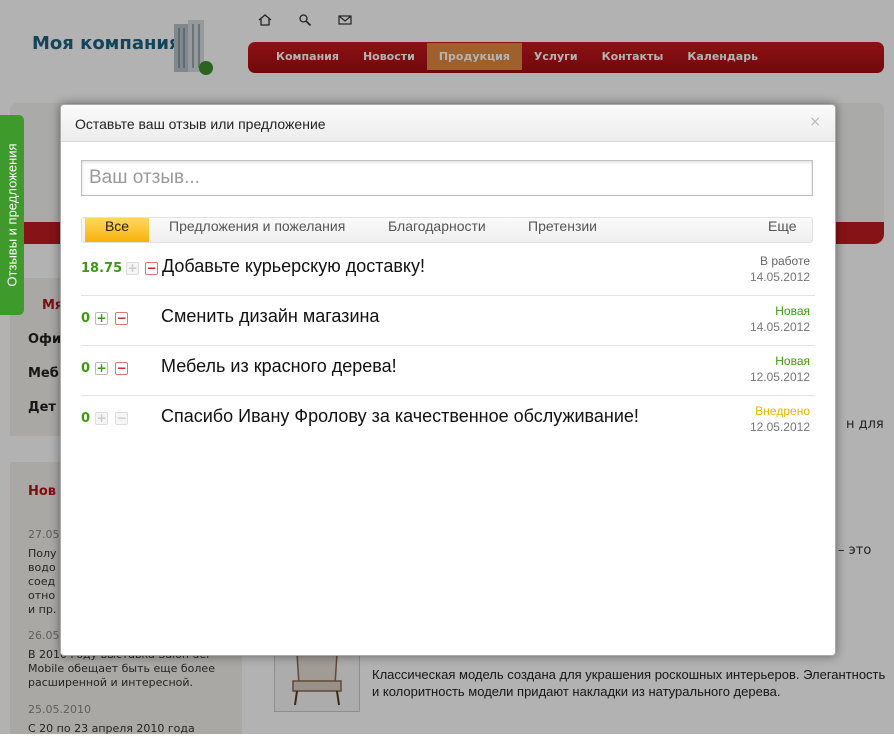  What do you see at coordinates (784, 261) in the screenshot?
I see `status-badge: В работе` at bounding box center [784, 261].